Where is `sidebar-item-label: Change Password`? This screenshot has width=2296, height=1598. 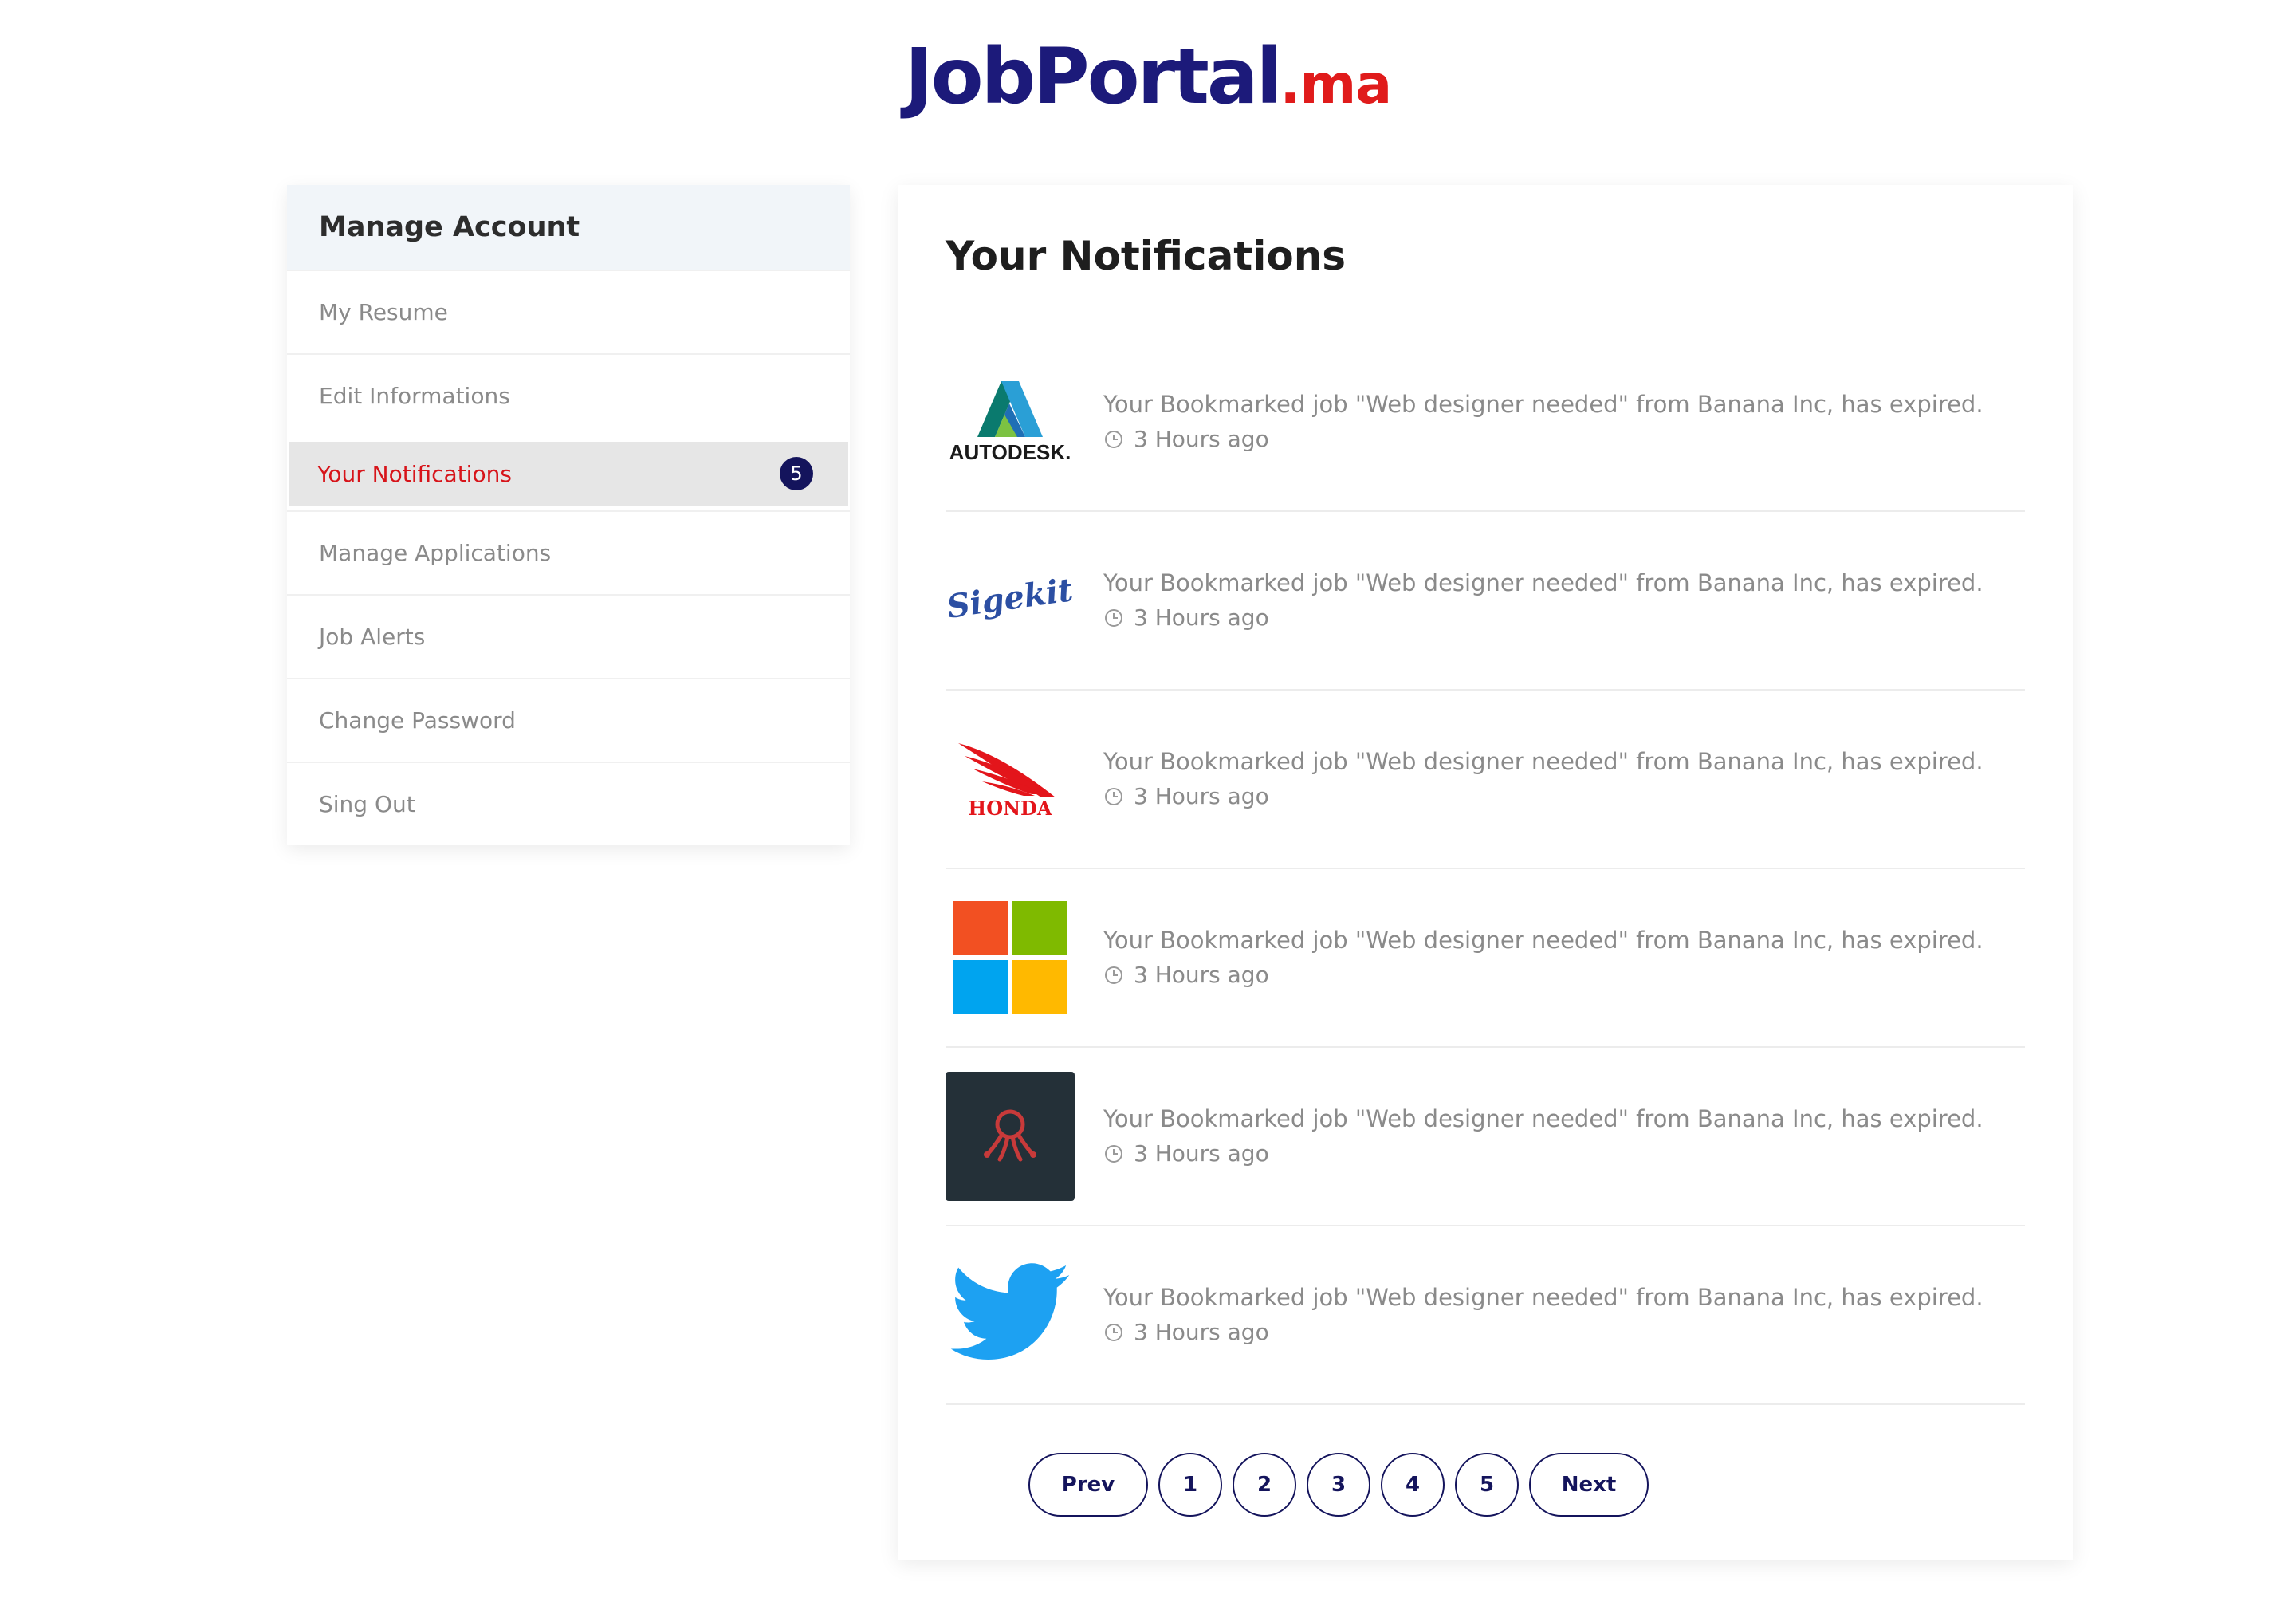
sidebar-item-label: Change Password is located at coordinates (417, 720).